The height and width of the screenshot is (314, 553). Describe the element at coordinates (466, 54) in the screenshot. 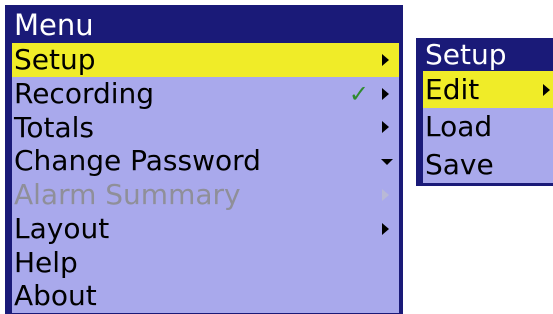

I see `setup-submenu-title: Setup` at that location.